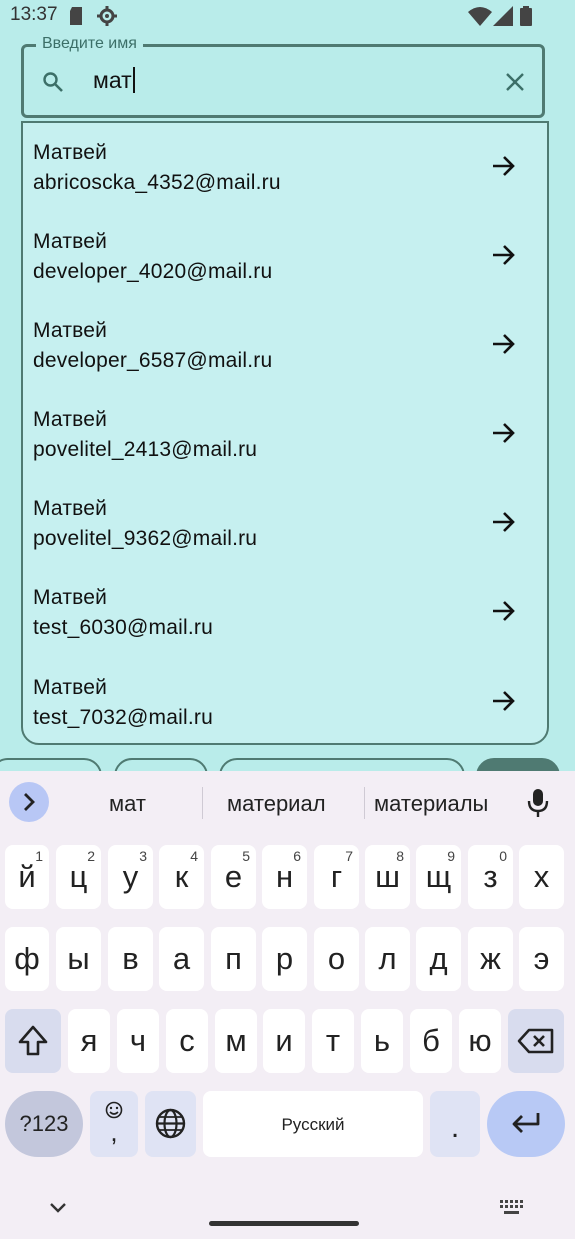 This screenshot has height=1239, width=575. What do you see at coordinates (480, 1041) in the screenshot?
I see `key: ю` at bounding box center [480, 1041].